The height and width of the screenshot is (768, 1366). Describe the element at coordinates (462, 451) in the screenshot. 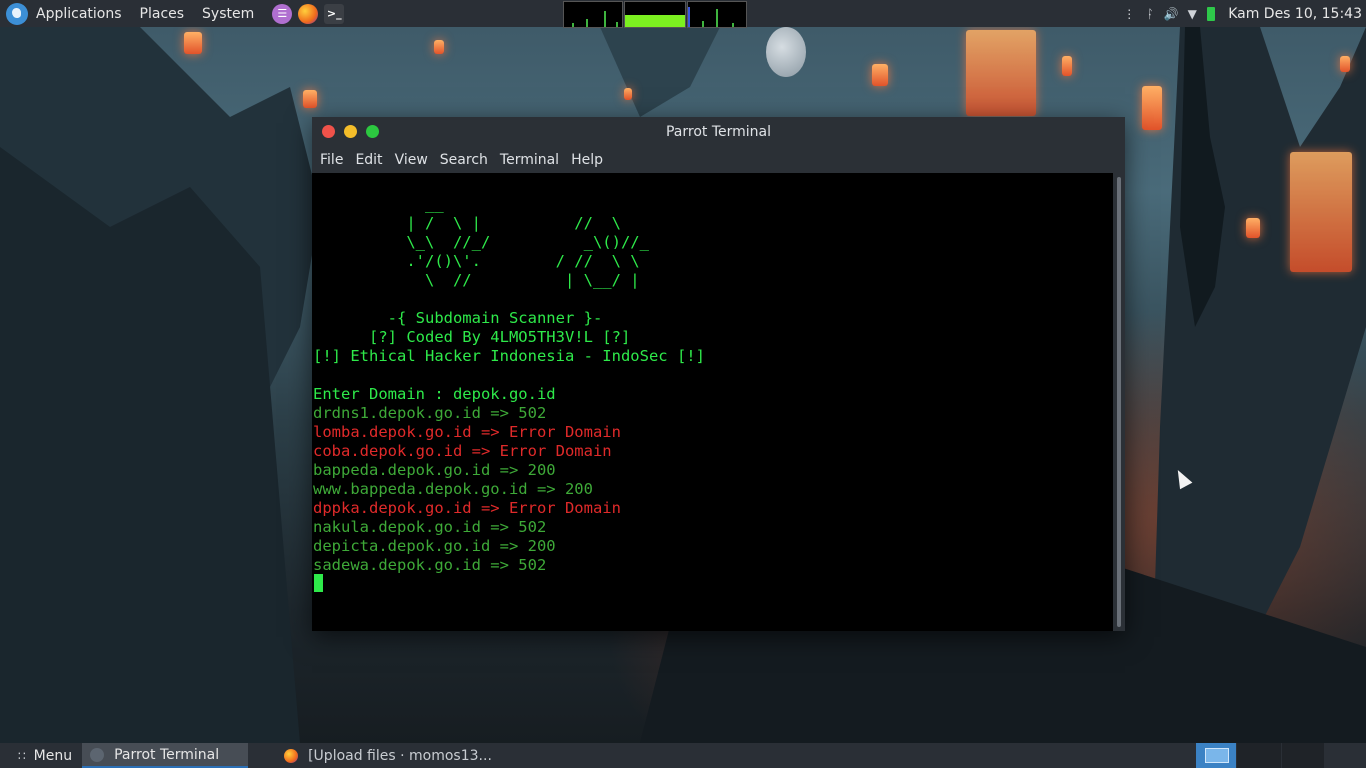

I see `terminal-line: coba.depok.go.id => Error Domain` at that location.